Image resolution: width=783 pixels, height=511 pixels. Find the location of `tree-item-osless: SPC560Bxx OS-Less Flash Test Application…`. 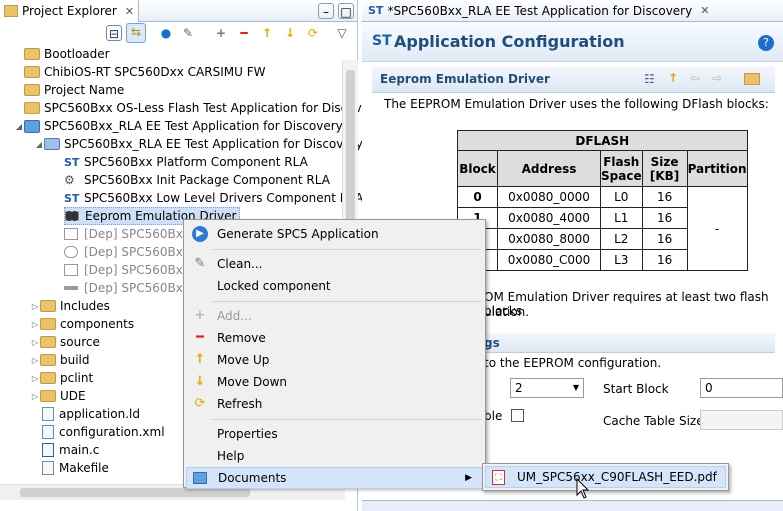

tree-item-osless: SPC560Bxx OS-Less Flash Test Application… is located at coordinates (197, 108).